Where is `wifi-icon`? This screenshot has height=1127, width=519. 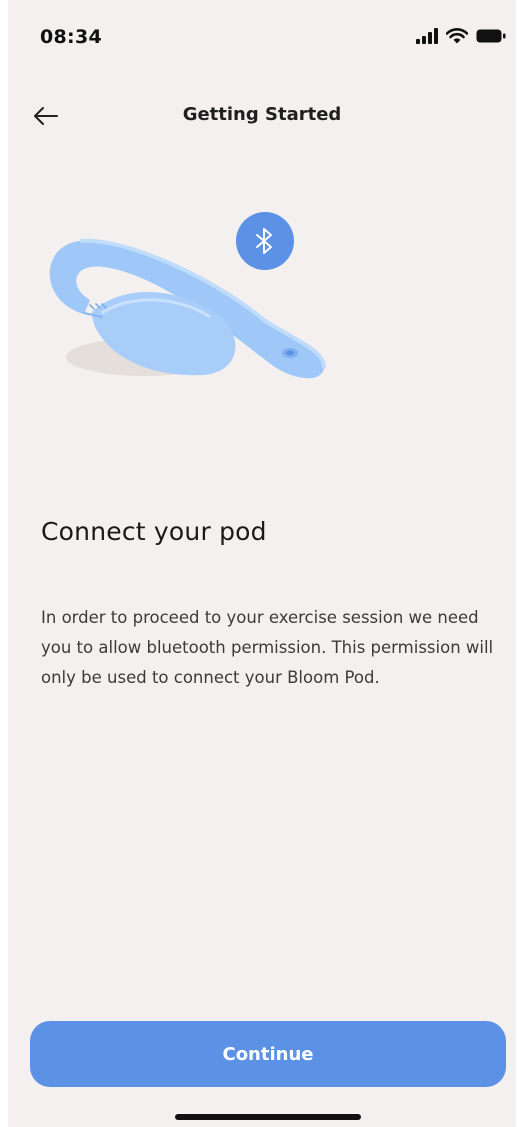
wifi-icon is located at coordinates (457, 36).